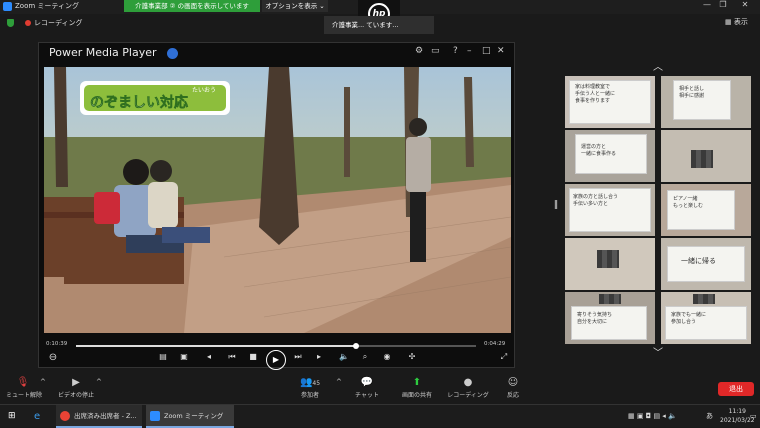 The height and width of the screenshot is (428, 760). Describe the element at coordinates (610, 210) in the screenshot. I see `participant-tile: 家族の方と話し合う 手伝い多い方と` at that location.